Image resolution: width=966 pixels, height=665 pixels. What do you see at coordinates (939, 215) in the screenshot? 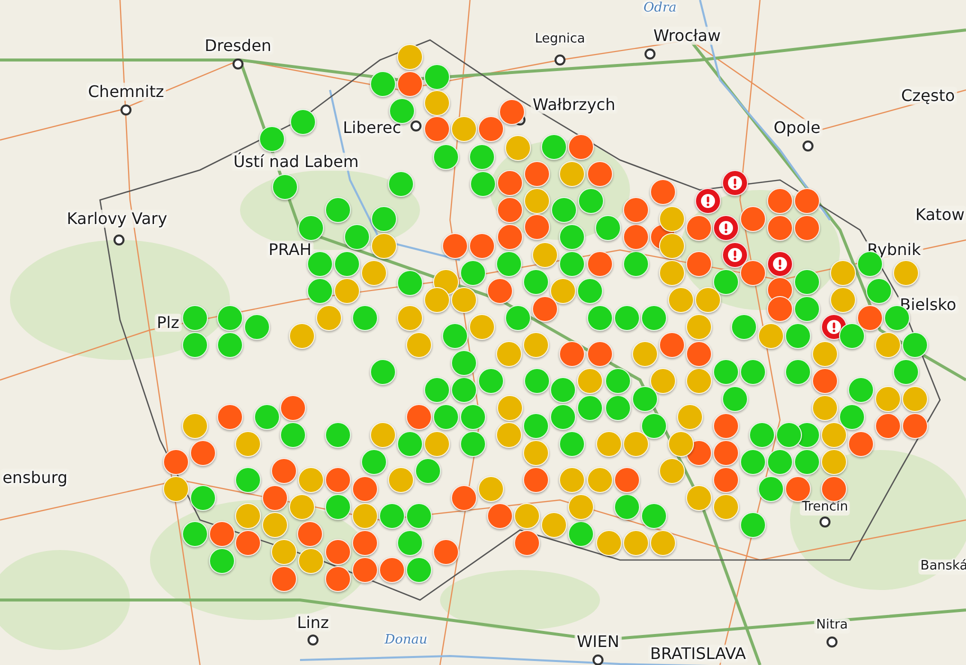
I see `place-label: Katow` at bounding box center [939, 215].